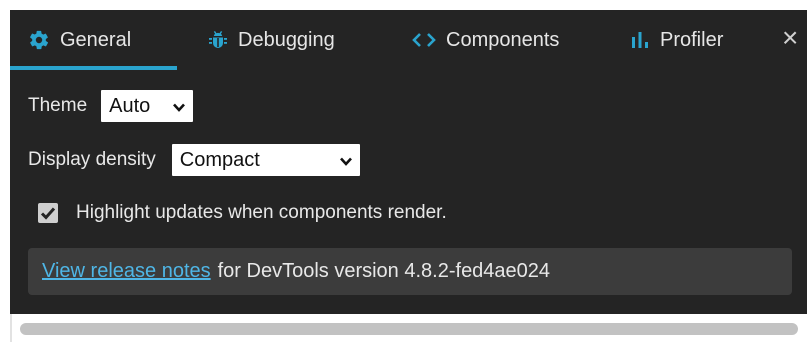  I want to click on theme-select: Auto, so click(147, 106).